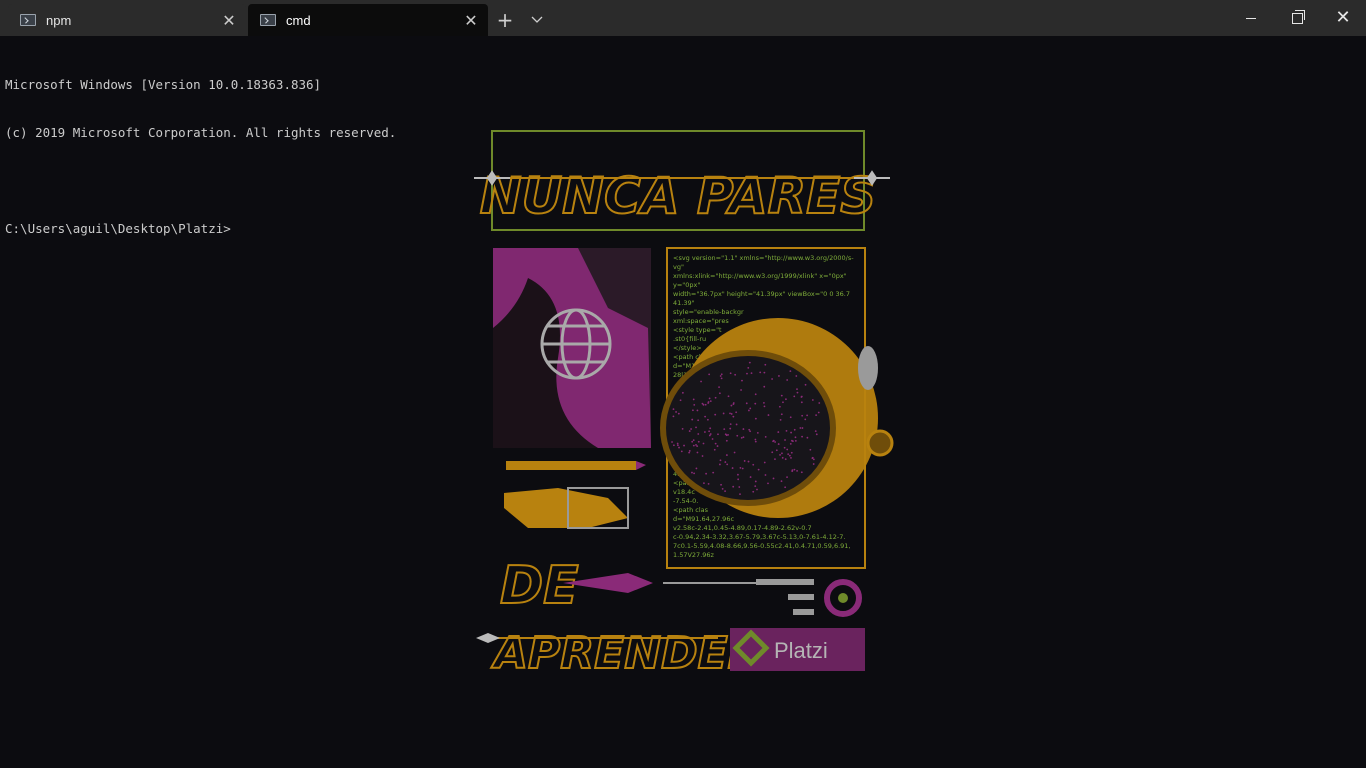  I want to click on restore-button, so click(1297, 18).